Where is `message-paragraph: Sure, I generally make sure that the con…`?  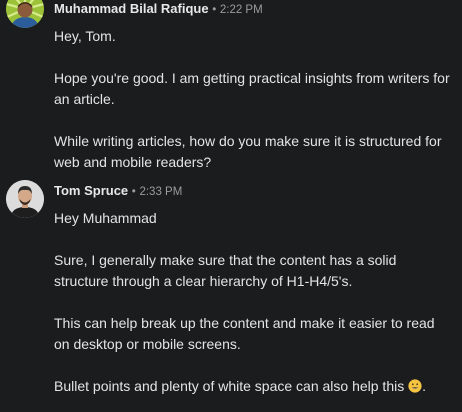
message-paragraph: Sure, I generally make sure that the con… is located at coordinates (225, 270).